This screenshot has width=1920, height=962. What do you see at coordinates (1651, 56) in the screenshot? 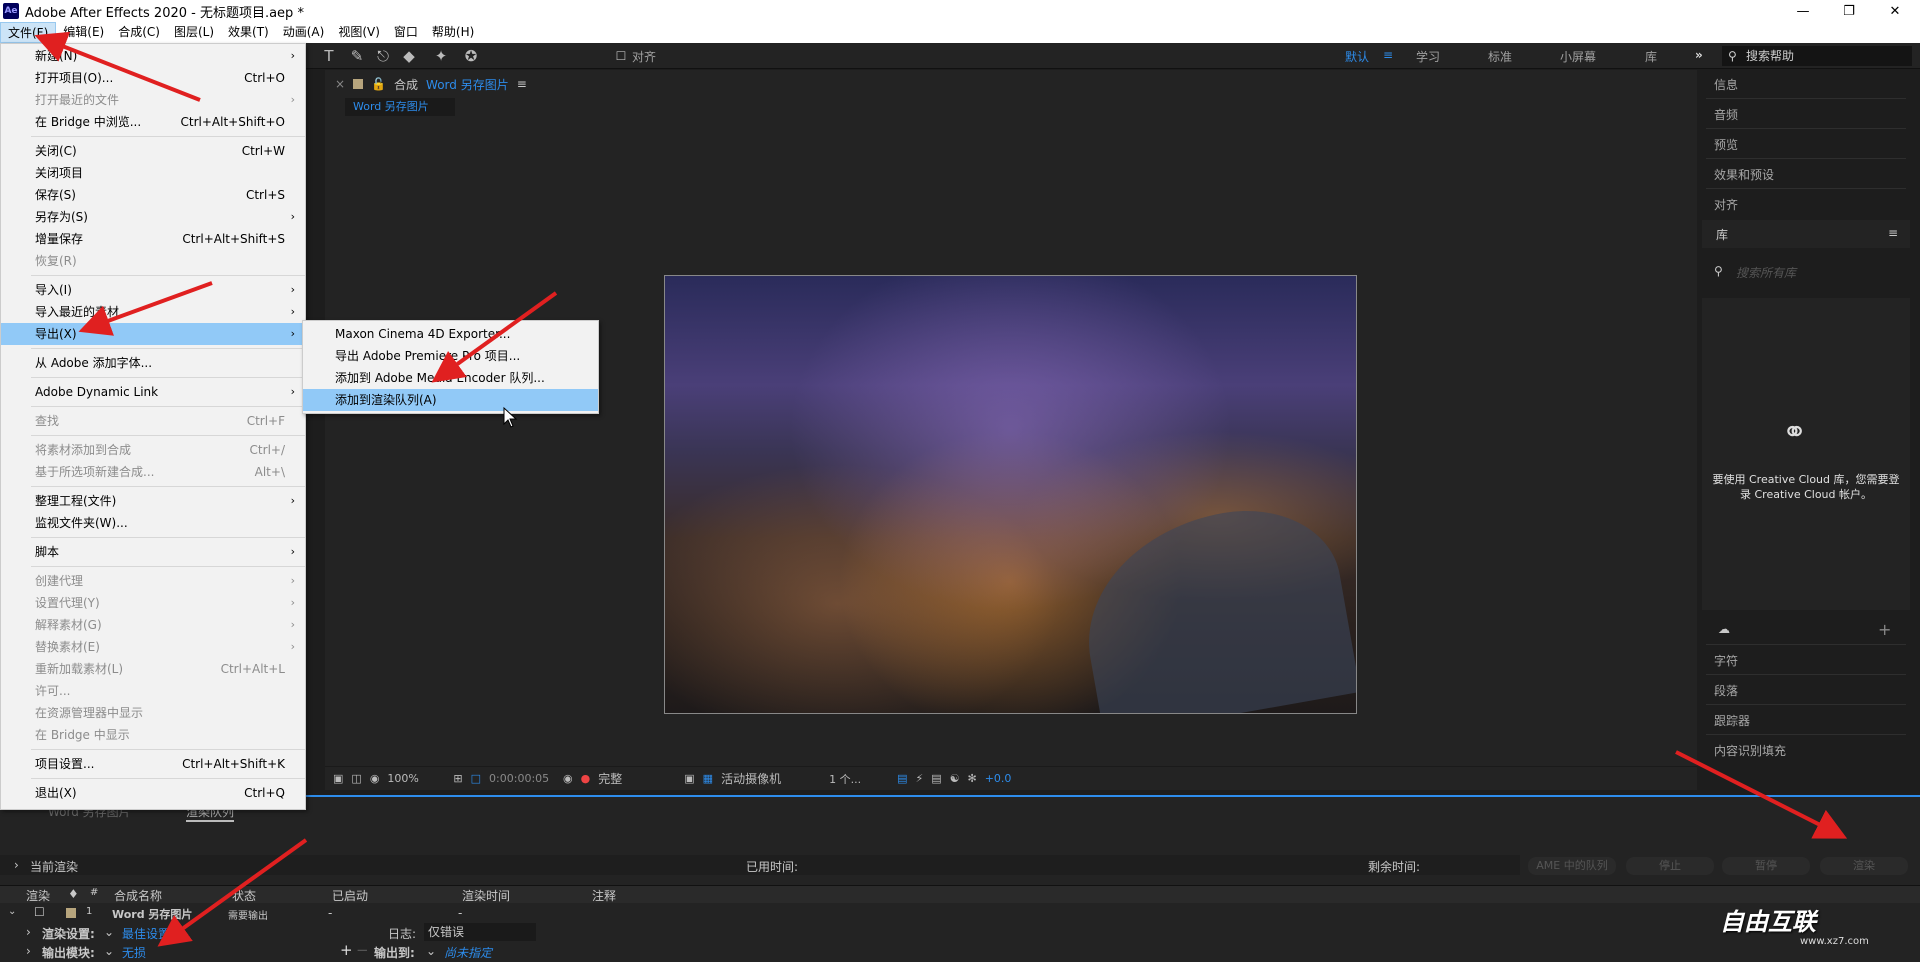
I see `workspace-item: 库` at bounding box center [1651, 56].